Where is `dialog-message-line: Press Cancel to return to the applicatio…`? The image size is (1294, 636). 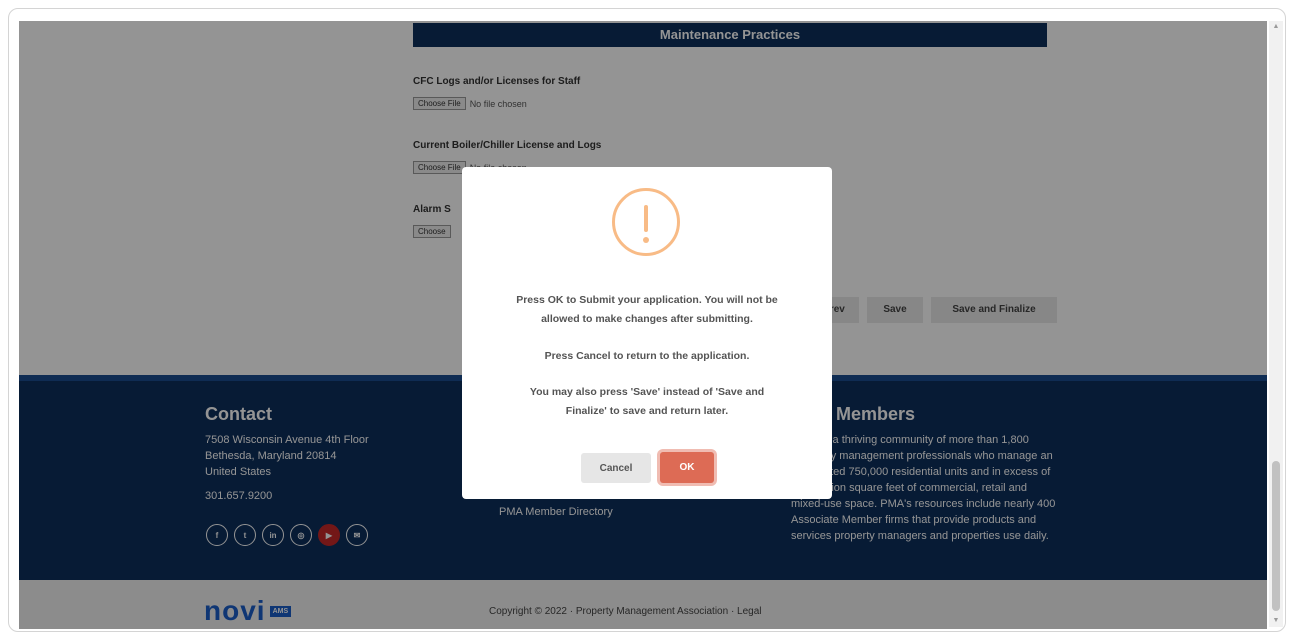
dialog-message-line: Press Cancel to return to the applicatio… is located at coordinates (647, 356).